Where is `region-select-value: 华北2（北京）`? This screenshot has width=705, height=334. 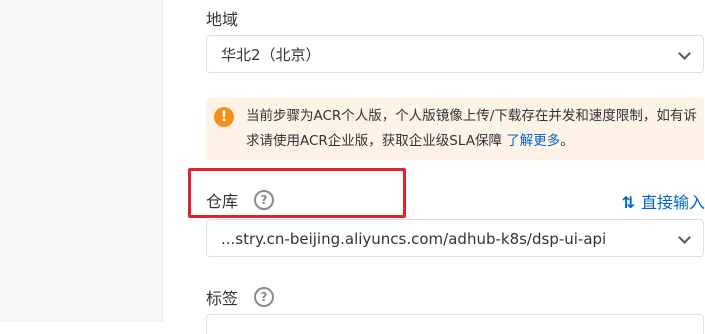
region-select-value: 华北2（北京） is located at coordinates (271, 55).